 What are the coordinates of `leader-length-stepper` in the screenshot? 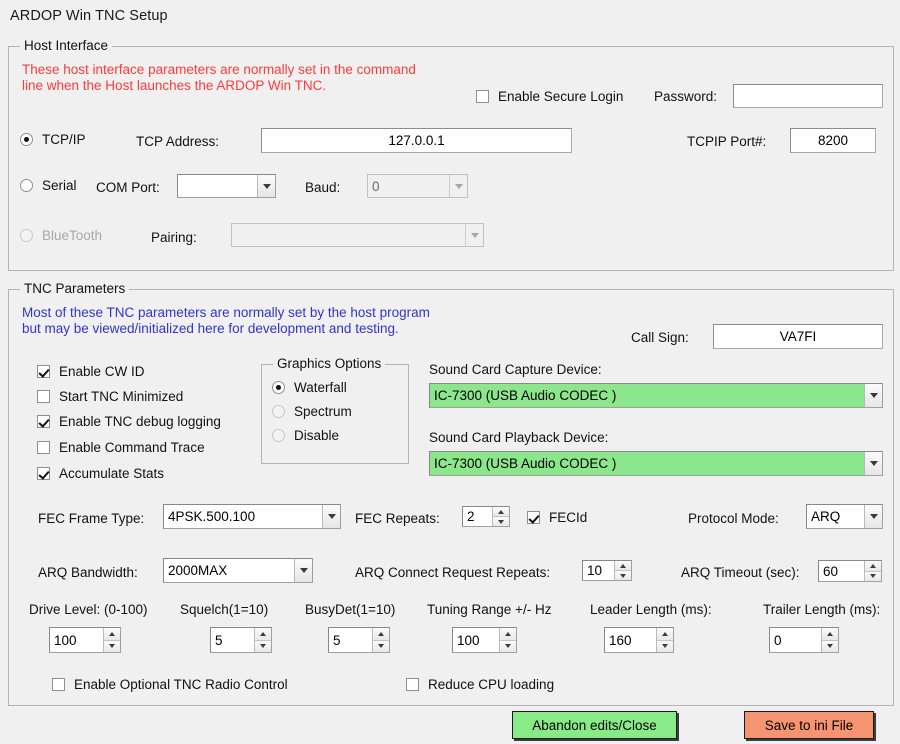 It's located at (664, 640).